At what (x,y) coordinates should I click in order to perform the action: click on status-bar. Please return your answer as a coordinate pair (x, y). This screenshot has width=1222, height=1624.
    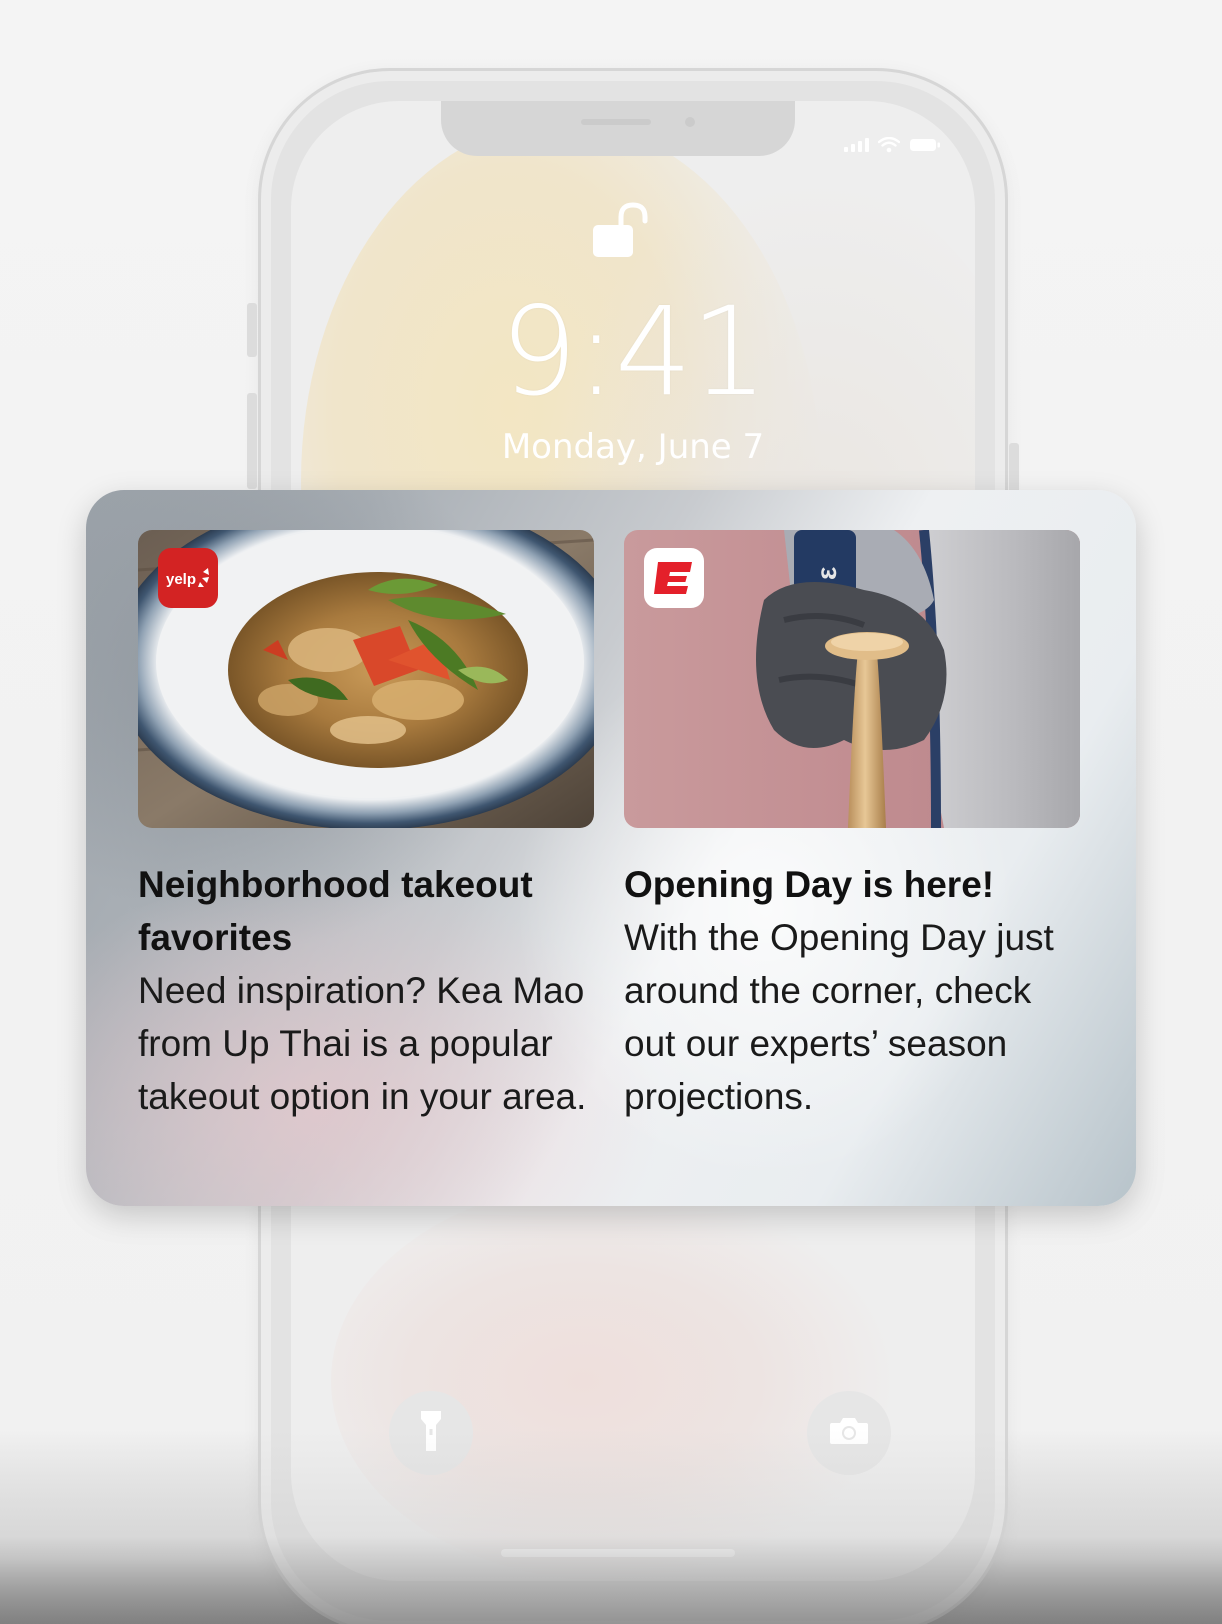
    Looking at the image, I should click on (892, 145).